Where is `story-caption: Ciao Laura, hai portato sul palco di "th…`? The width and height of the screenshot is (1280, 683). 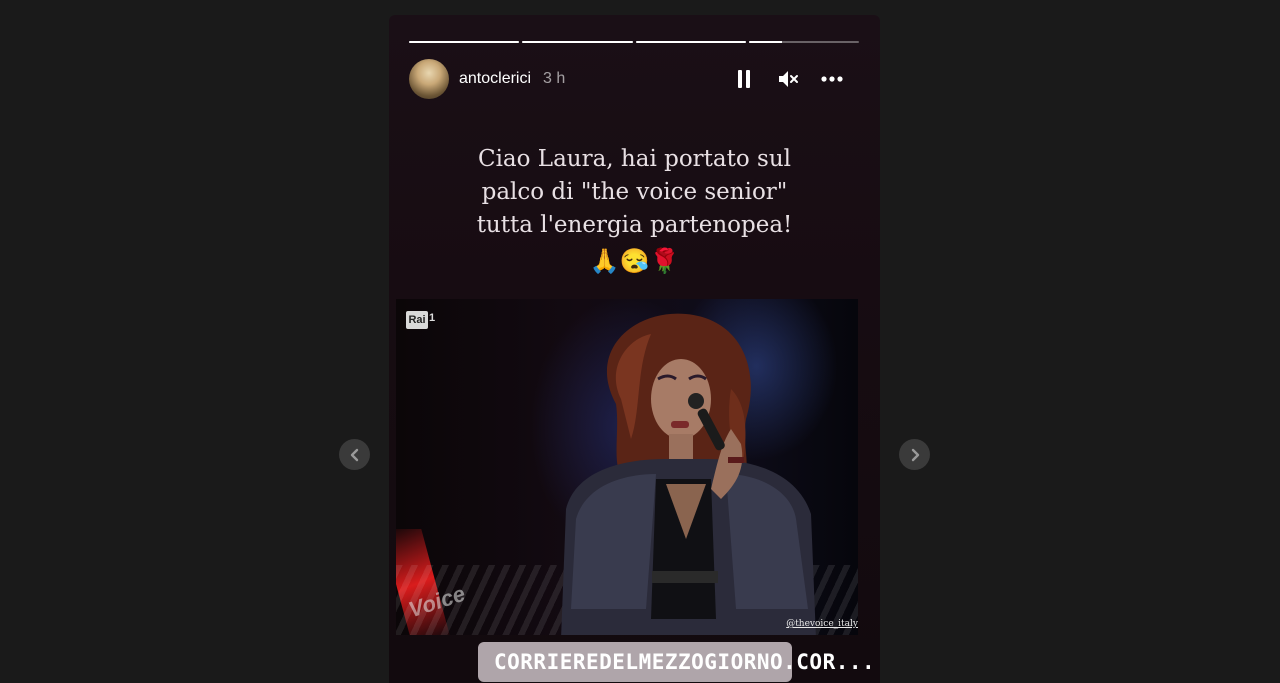
story-caption: Ciao Laura, hai portato sul palco di "th… is located at coordinates (634, 210).